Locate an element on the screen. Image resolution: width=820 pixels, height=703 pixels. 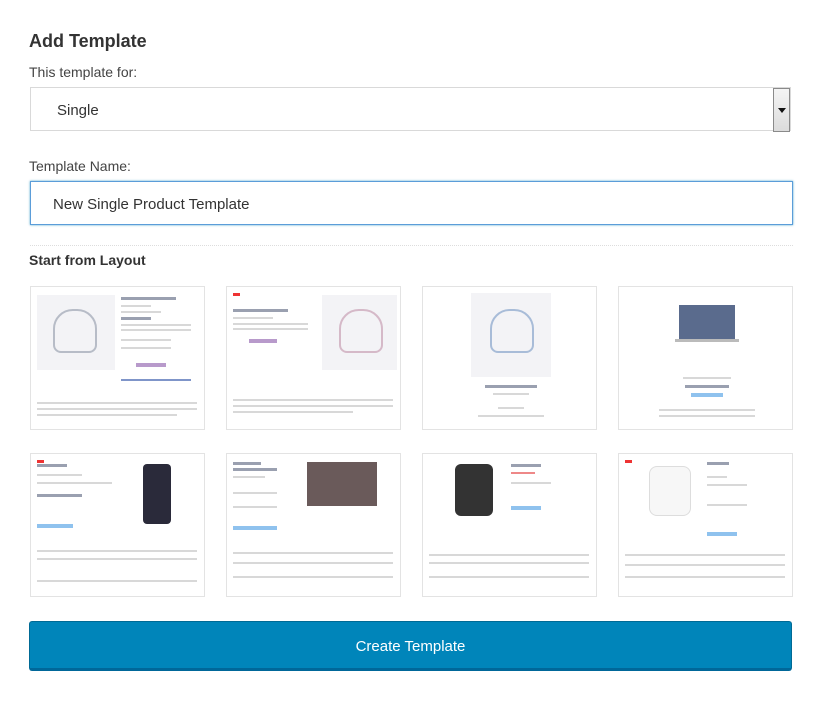
template-name-value: New Single Product Template is located at coordinates (151, 204).